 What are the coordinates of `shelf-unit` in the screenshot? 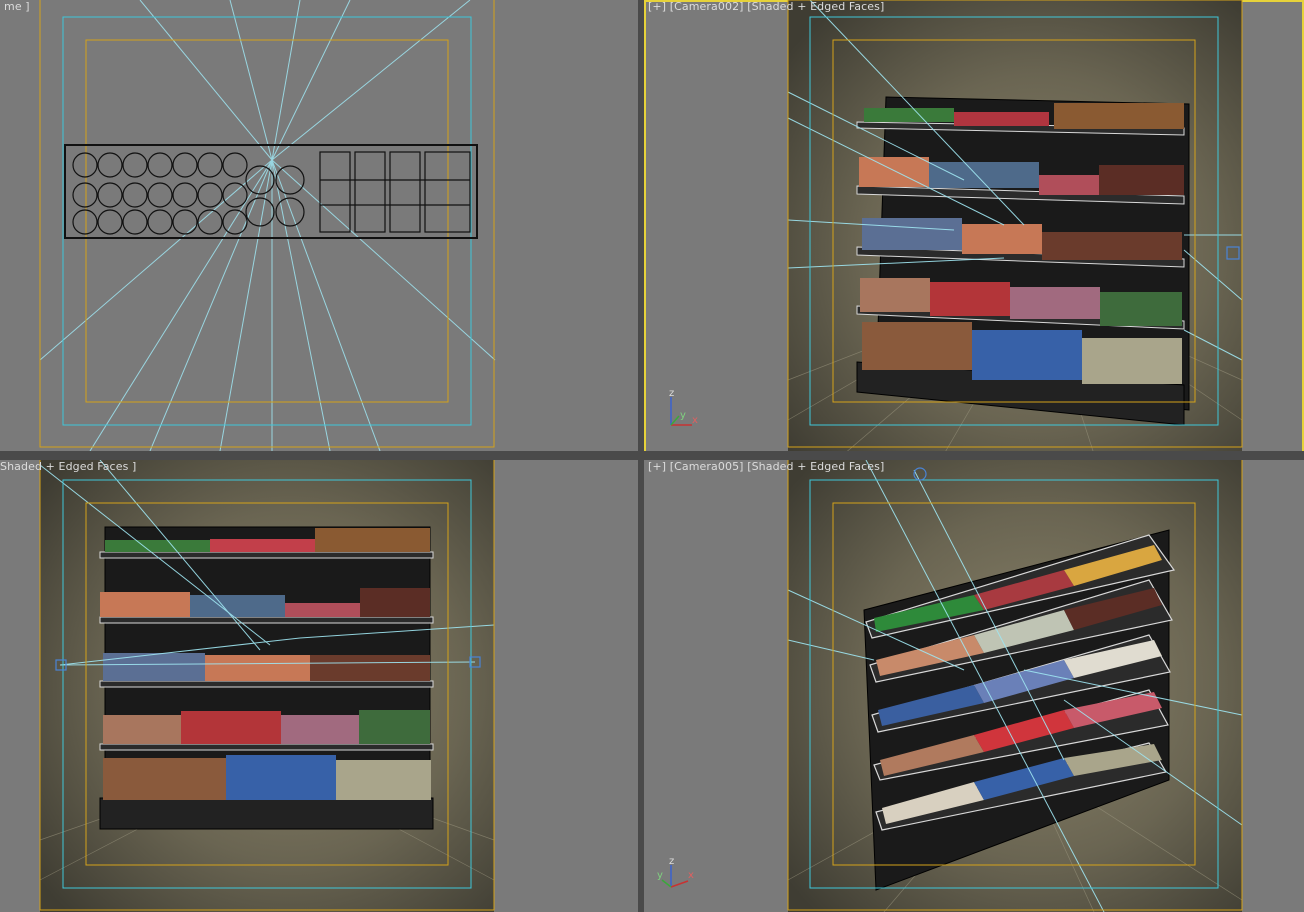 It's located at (1023, 261).